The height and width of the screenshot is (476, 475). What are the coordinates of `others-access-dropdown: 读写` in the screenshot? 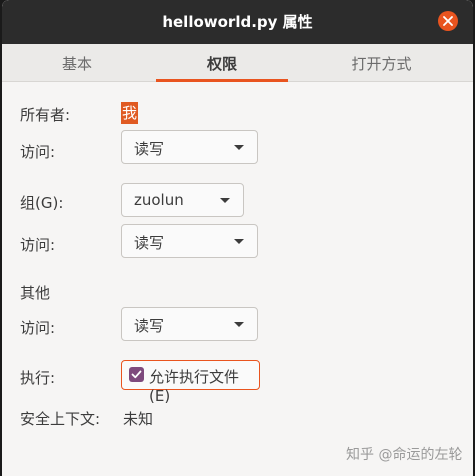 It's located at (189, 324).